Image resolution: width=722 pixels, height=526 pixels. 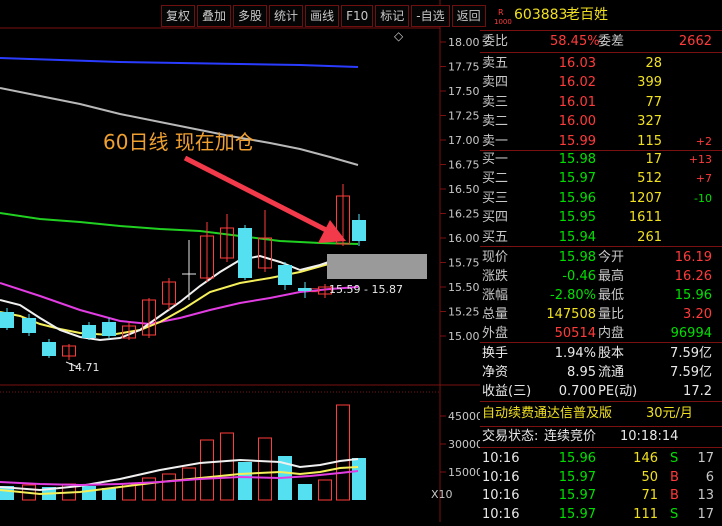 I want to click on quote-value: 147508, so click(x=571, y=314).